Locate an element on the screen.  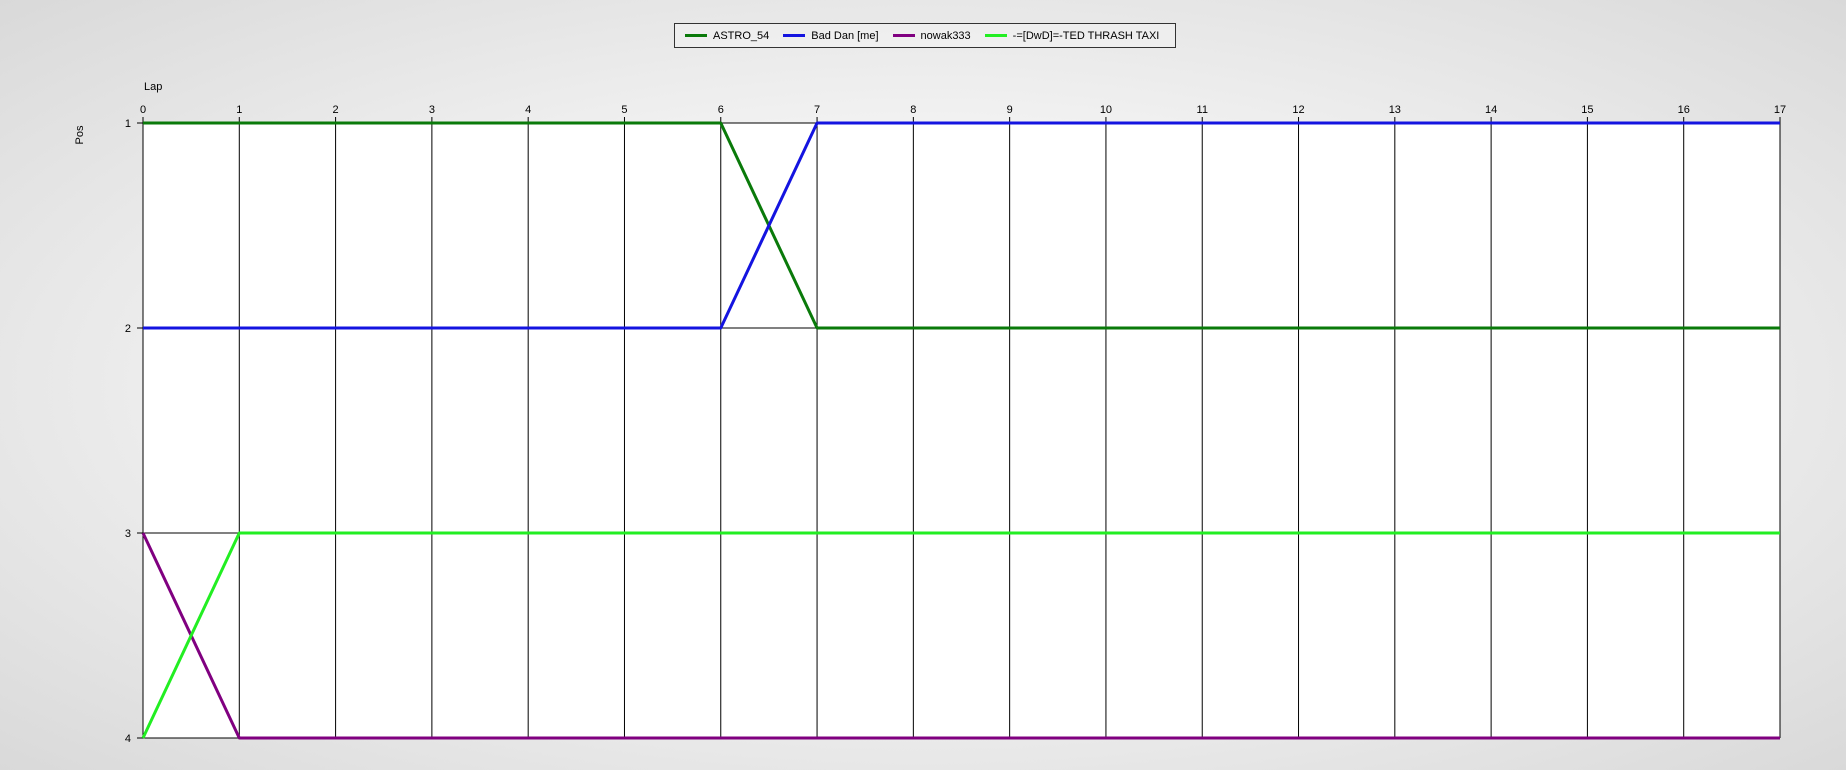
x-tick-label: 6 is located at coordinates (721, 110).